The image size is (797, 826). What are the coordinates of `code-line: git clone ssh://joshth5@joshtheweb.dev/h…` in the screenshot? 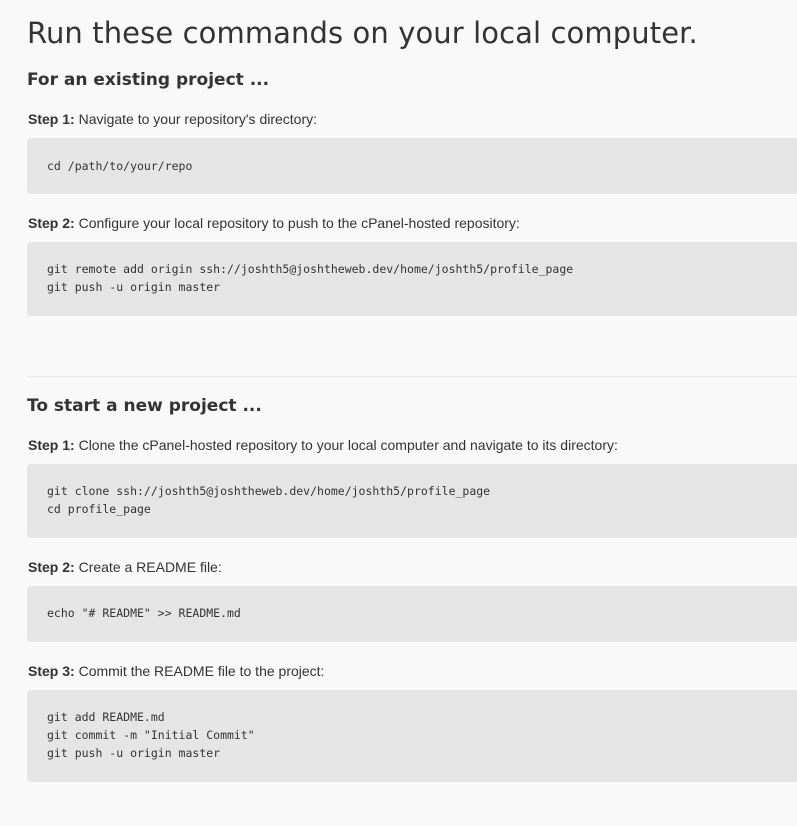 It's located at (422, 491).